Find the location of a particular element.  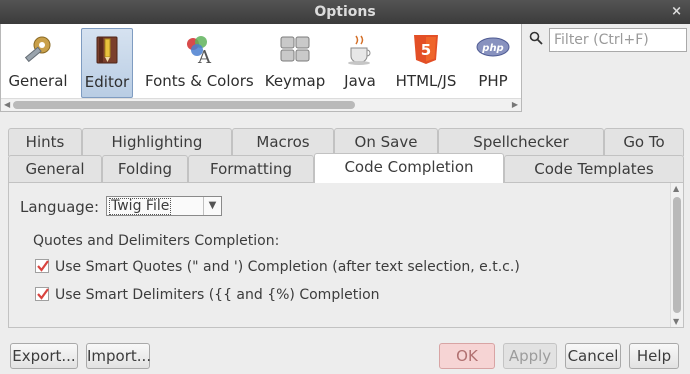

svg-text: php is located at coordinates (492, 48).